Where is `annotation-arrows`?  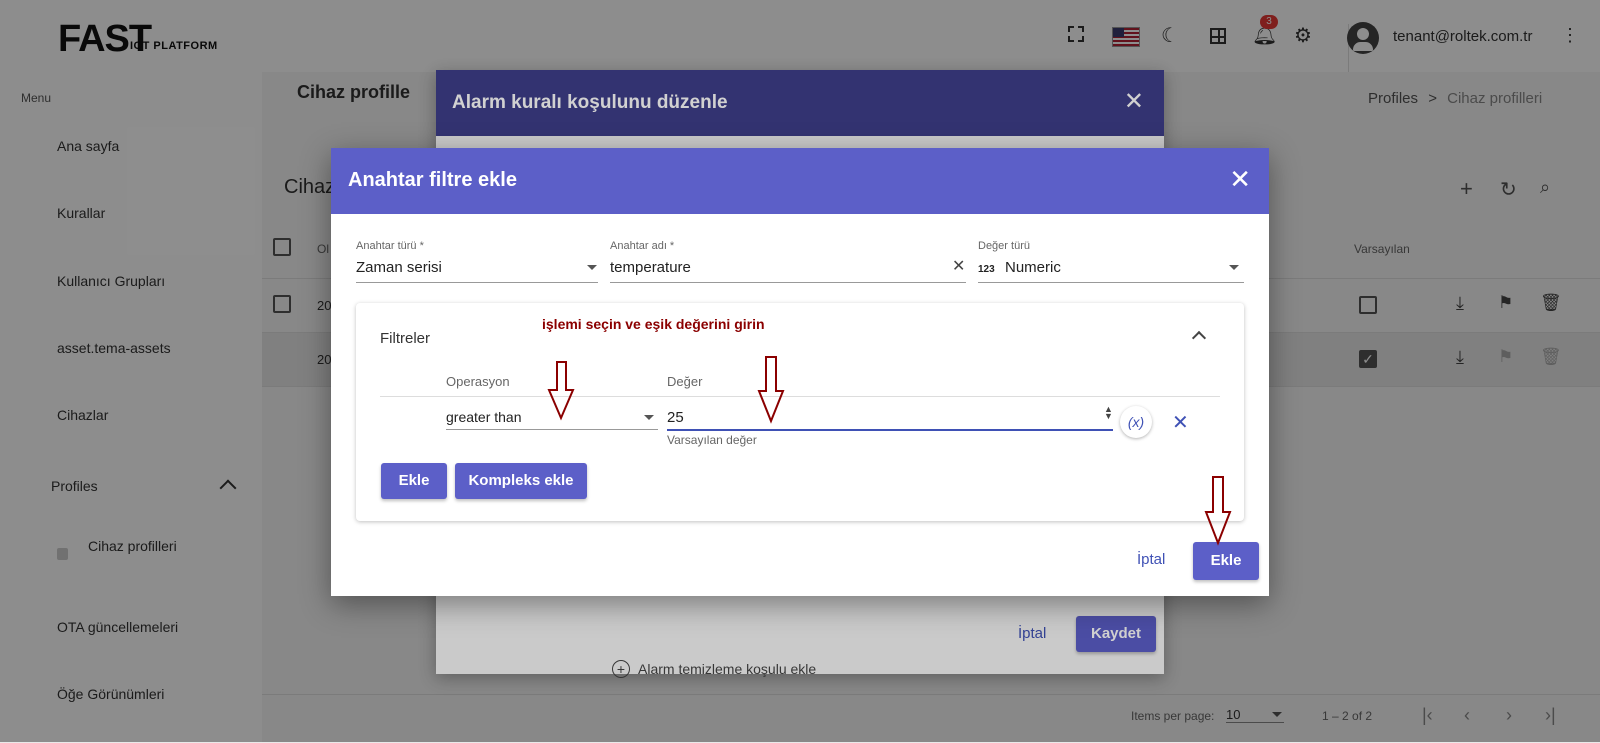 annotation-arrows is located at coordinates (889, 451).